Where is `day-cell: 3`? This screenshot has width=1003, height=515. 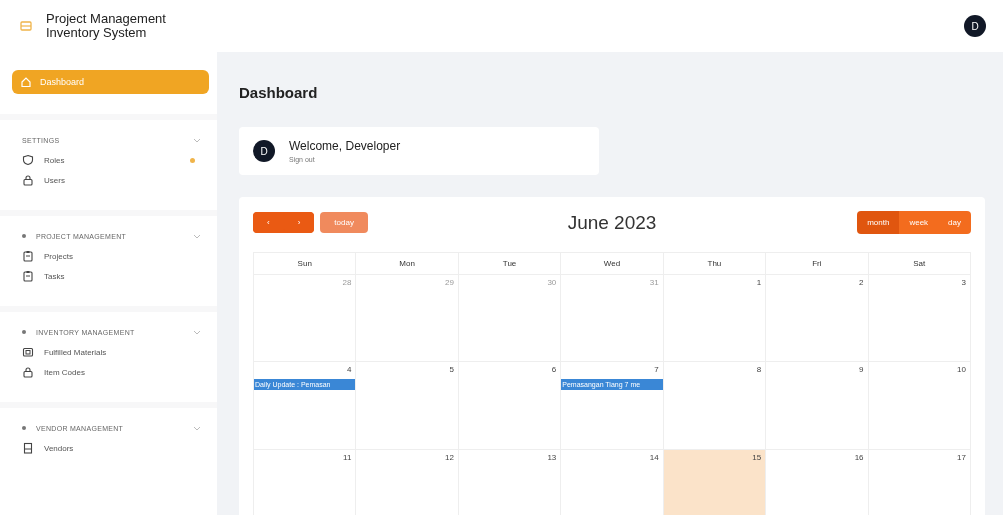 day-cell: 3 is located at coordinates (919, 318).